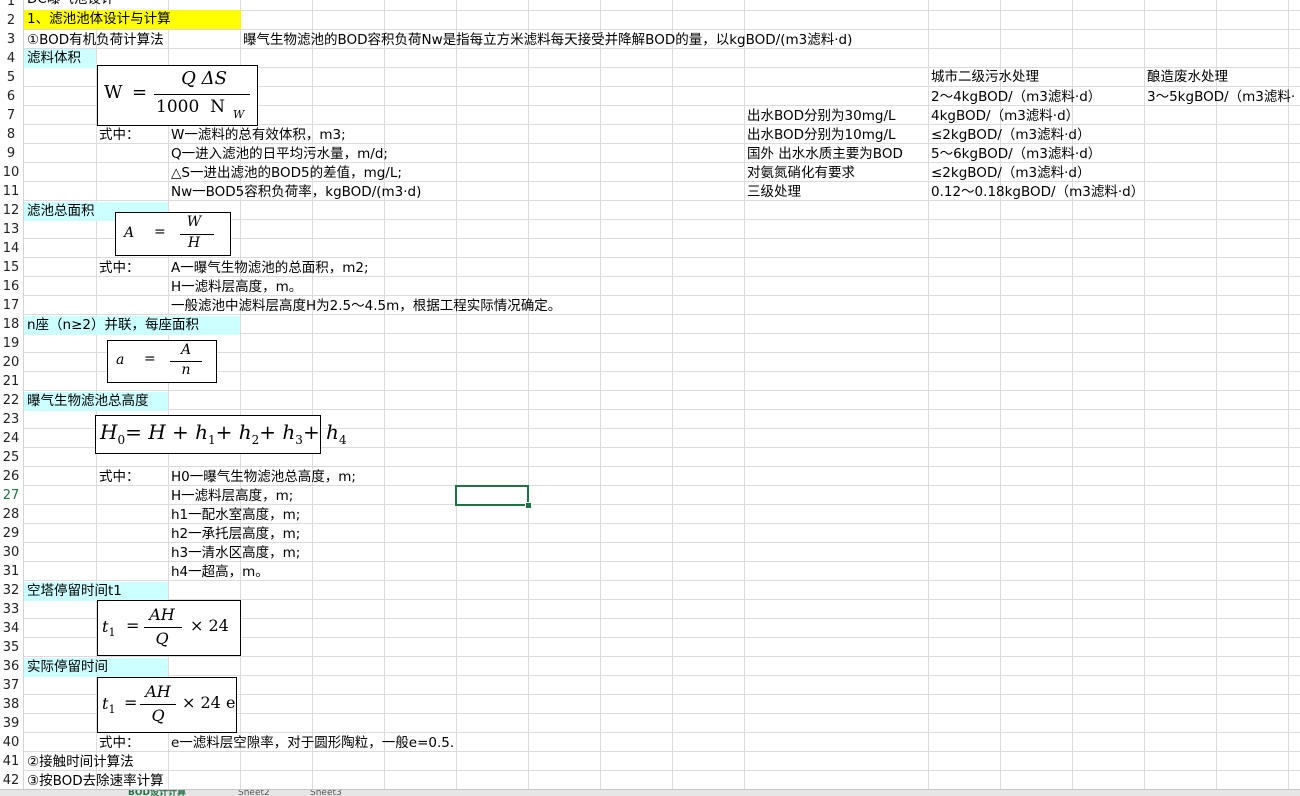 Image resolution: width=1300 pixels, height=796 pixels. What do you see at coordinates (11, 5) in the screenshot?
I see `row-number: 1` at bounding box center [11, 5].